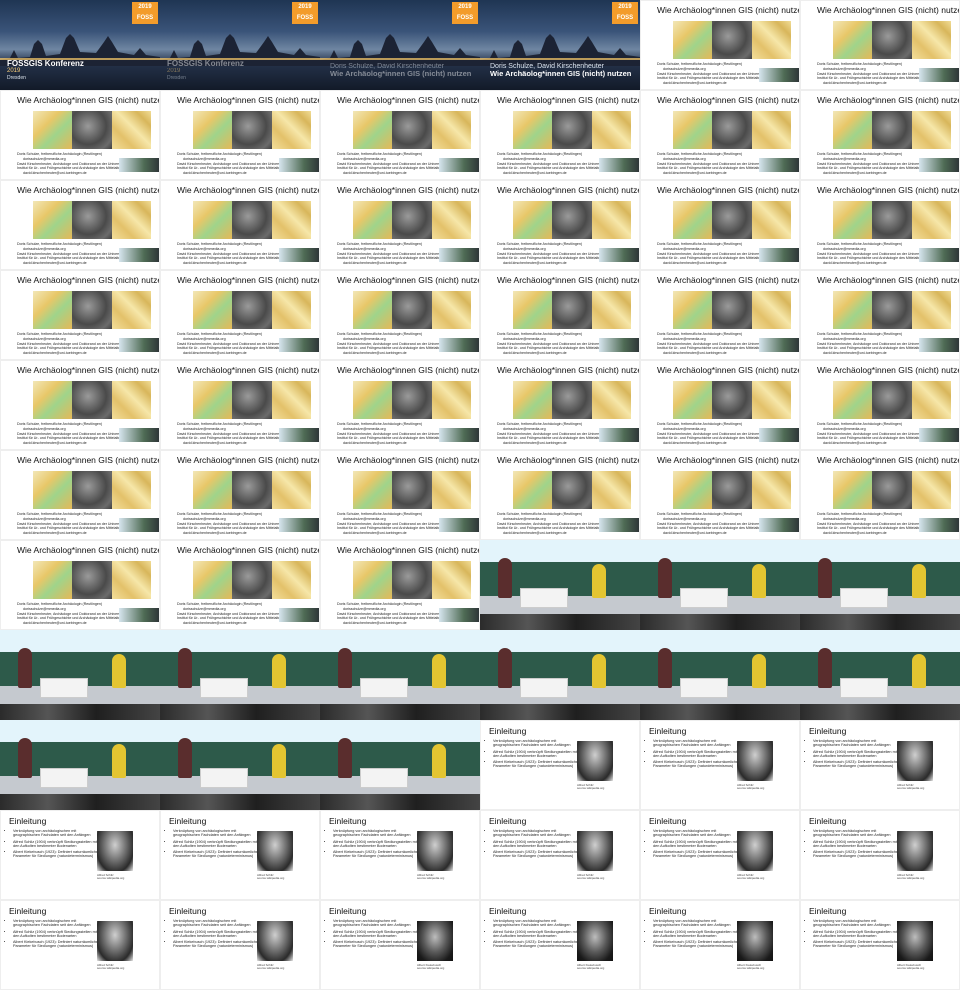  Describe the element at coordinates (855, 443) in the screenshot. I see `speaker2-email: david.kirschenheuter@uni-tuebingen.de` at that location.